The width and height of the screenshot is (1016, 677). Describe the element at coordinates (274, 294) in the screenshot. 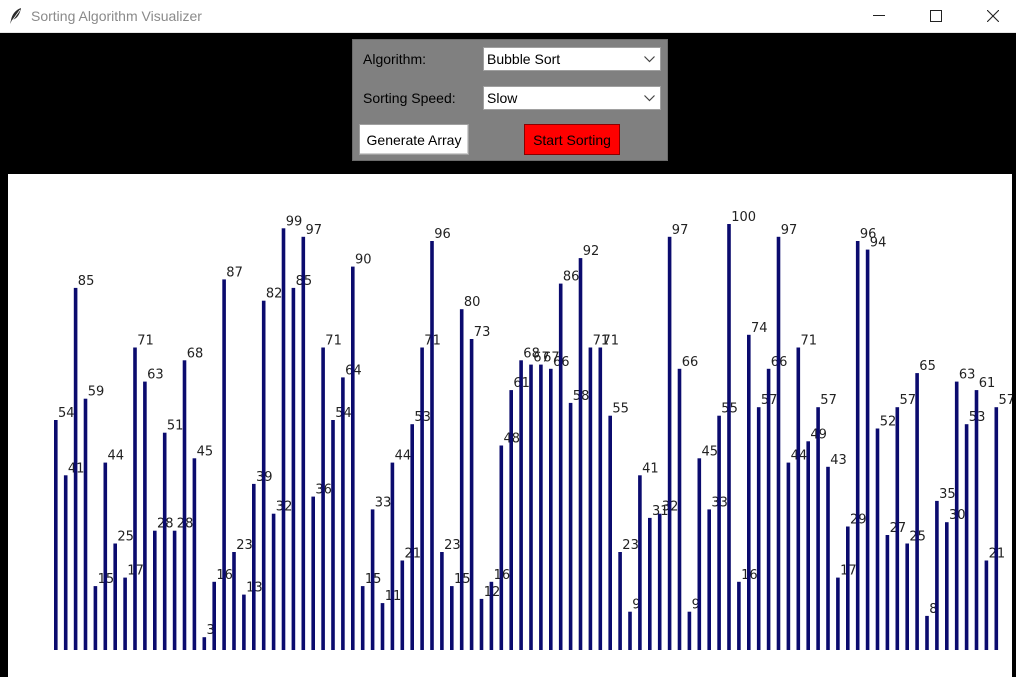

I see `bar-value-label: 82` at that location.